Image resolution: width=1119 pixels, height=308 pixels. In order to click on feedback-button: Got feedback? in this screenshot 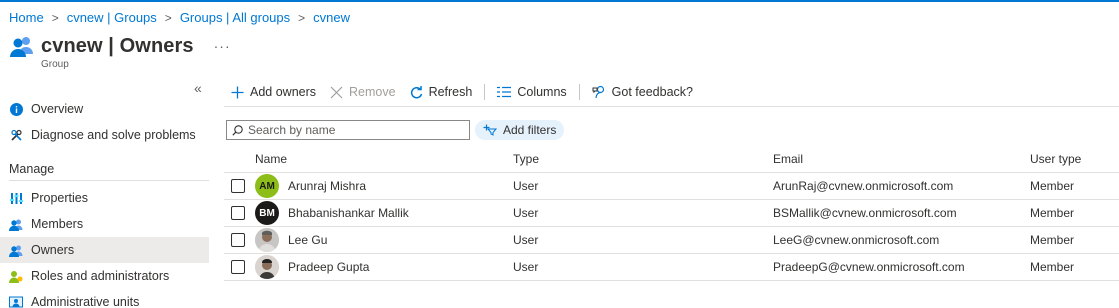, I will do `click(642, 92)`.